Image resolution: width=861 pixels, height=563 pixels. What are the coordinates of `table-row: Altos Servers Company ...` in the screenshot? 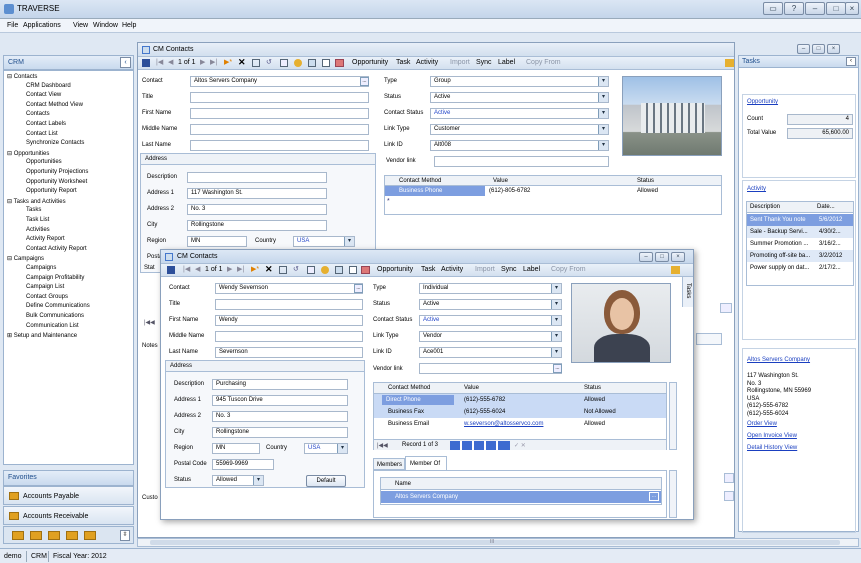 It's located at (521, 497).